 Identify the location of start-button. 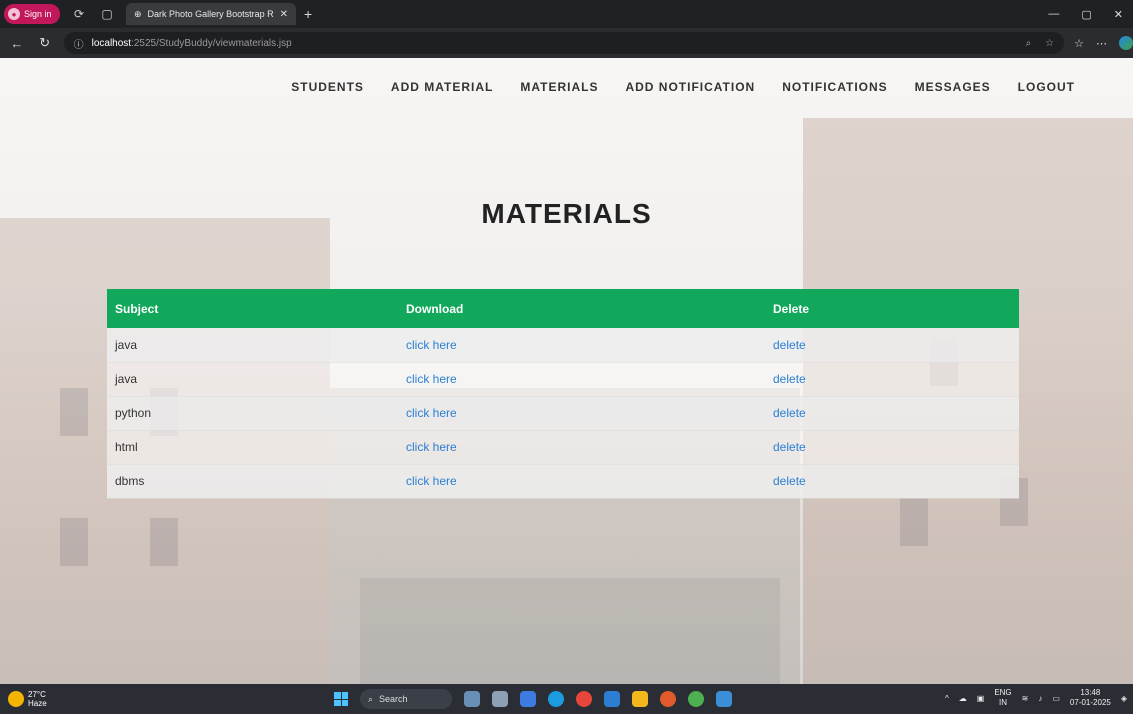
(341, 699).